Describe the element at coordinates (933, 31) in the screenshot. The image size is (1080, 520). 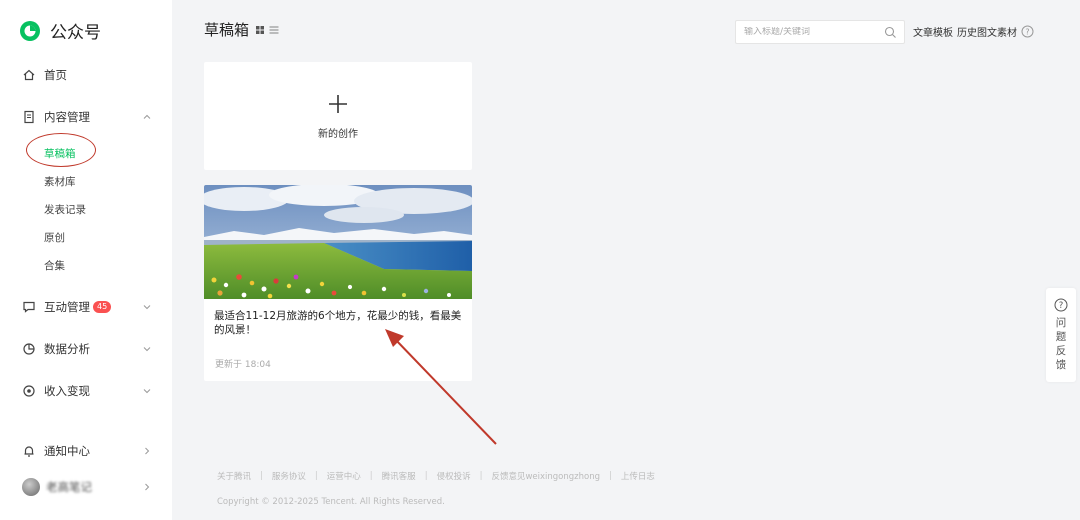
I see `article-template-link: 文章模板` at that location.